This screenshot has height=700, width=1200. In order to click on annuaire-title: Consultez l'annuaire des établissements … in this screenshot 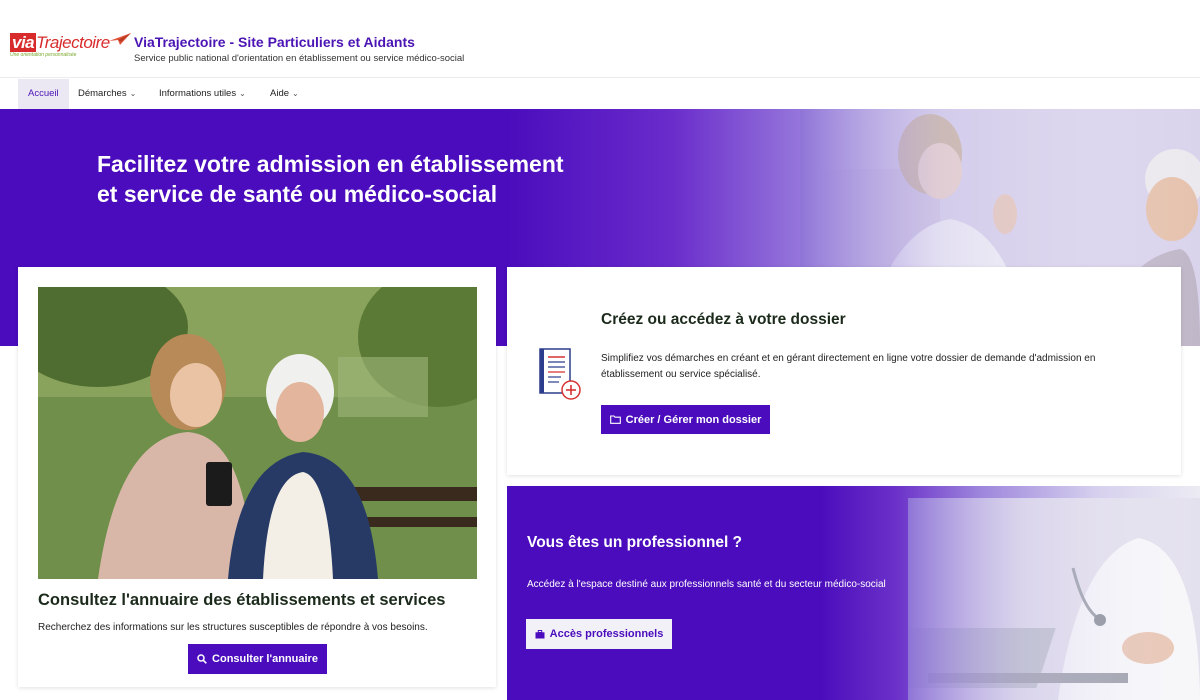, I will do `click(242, 600)`.